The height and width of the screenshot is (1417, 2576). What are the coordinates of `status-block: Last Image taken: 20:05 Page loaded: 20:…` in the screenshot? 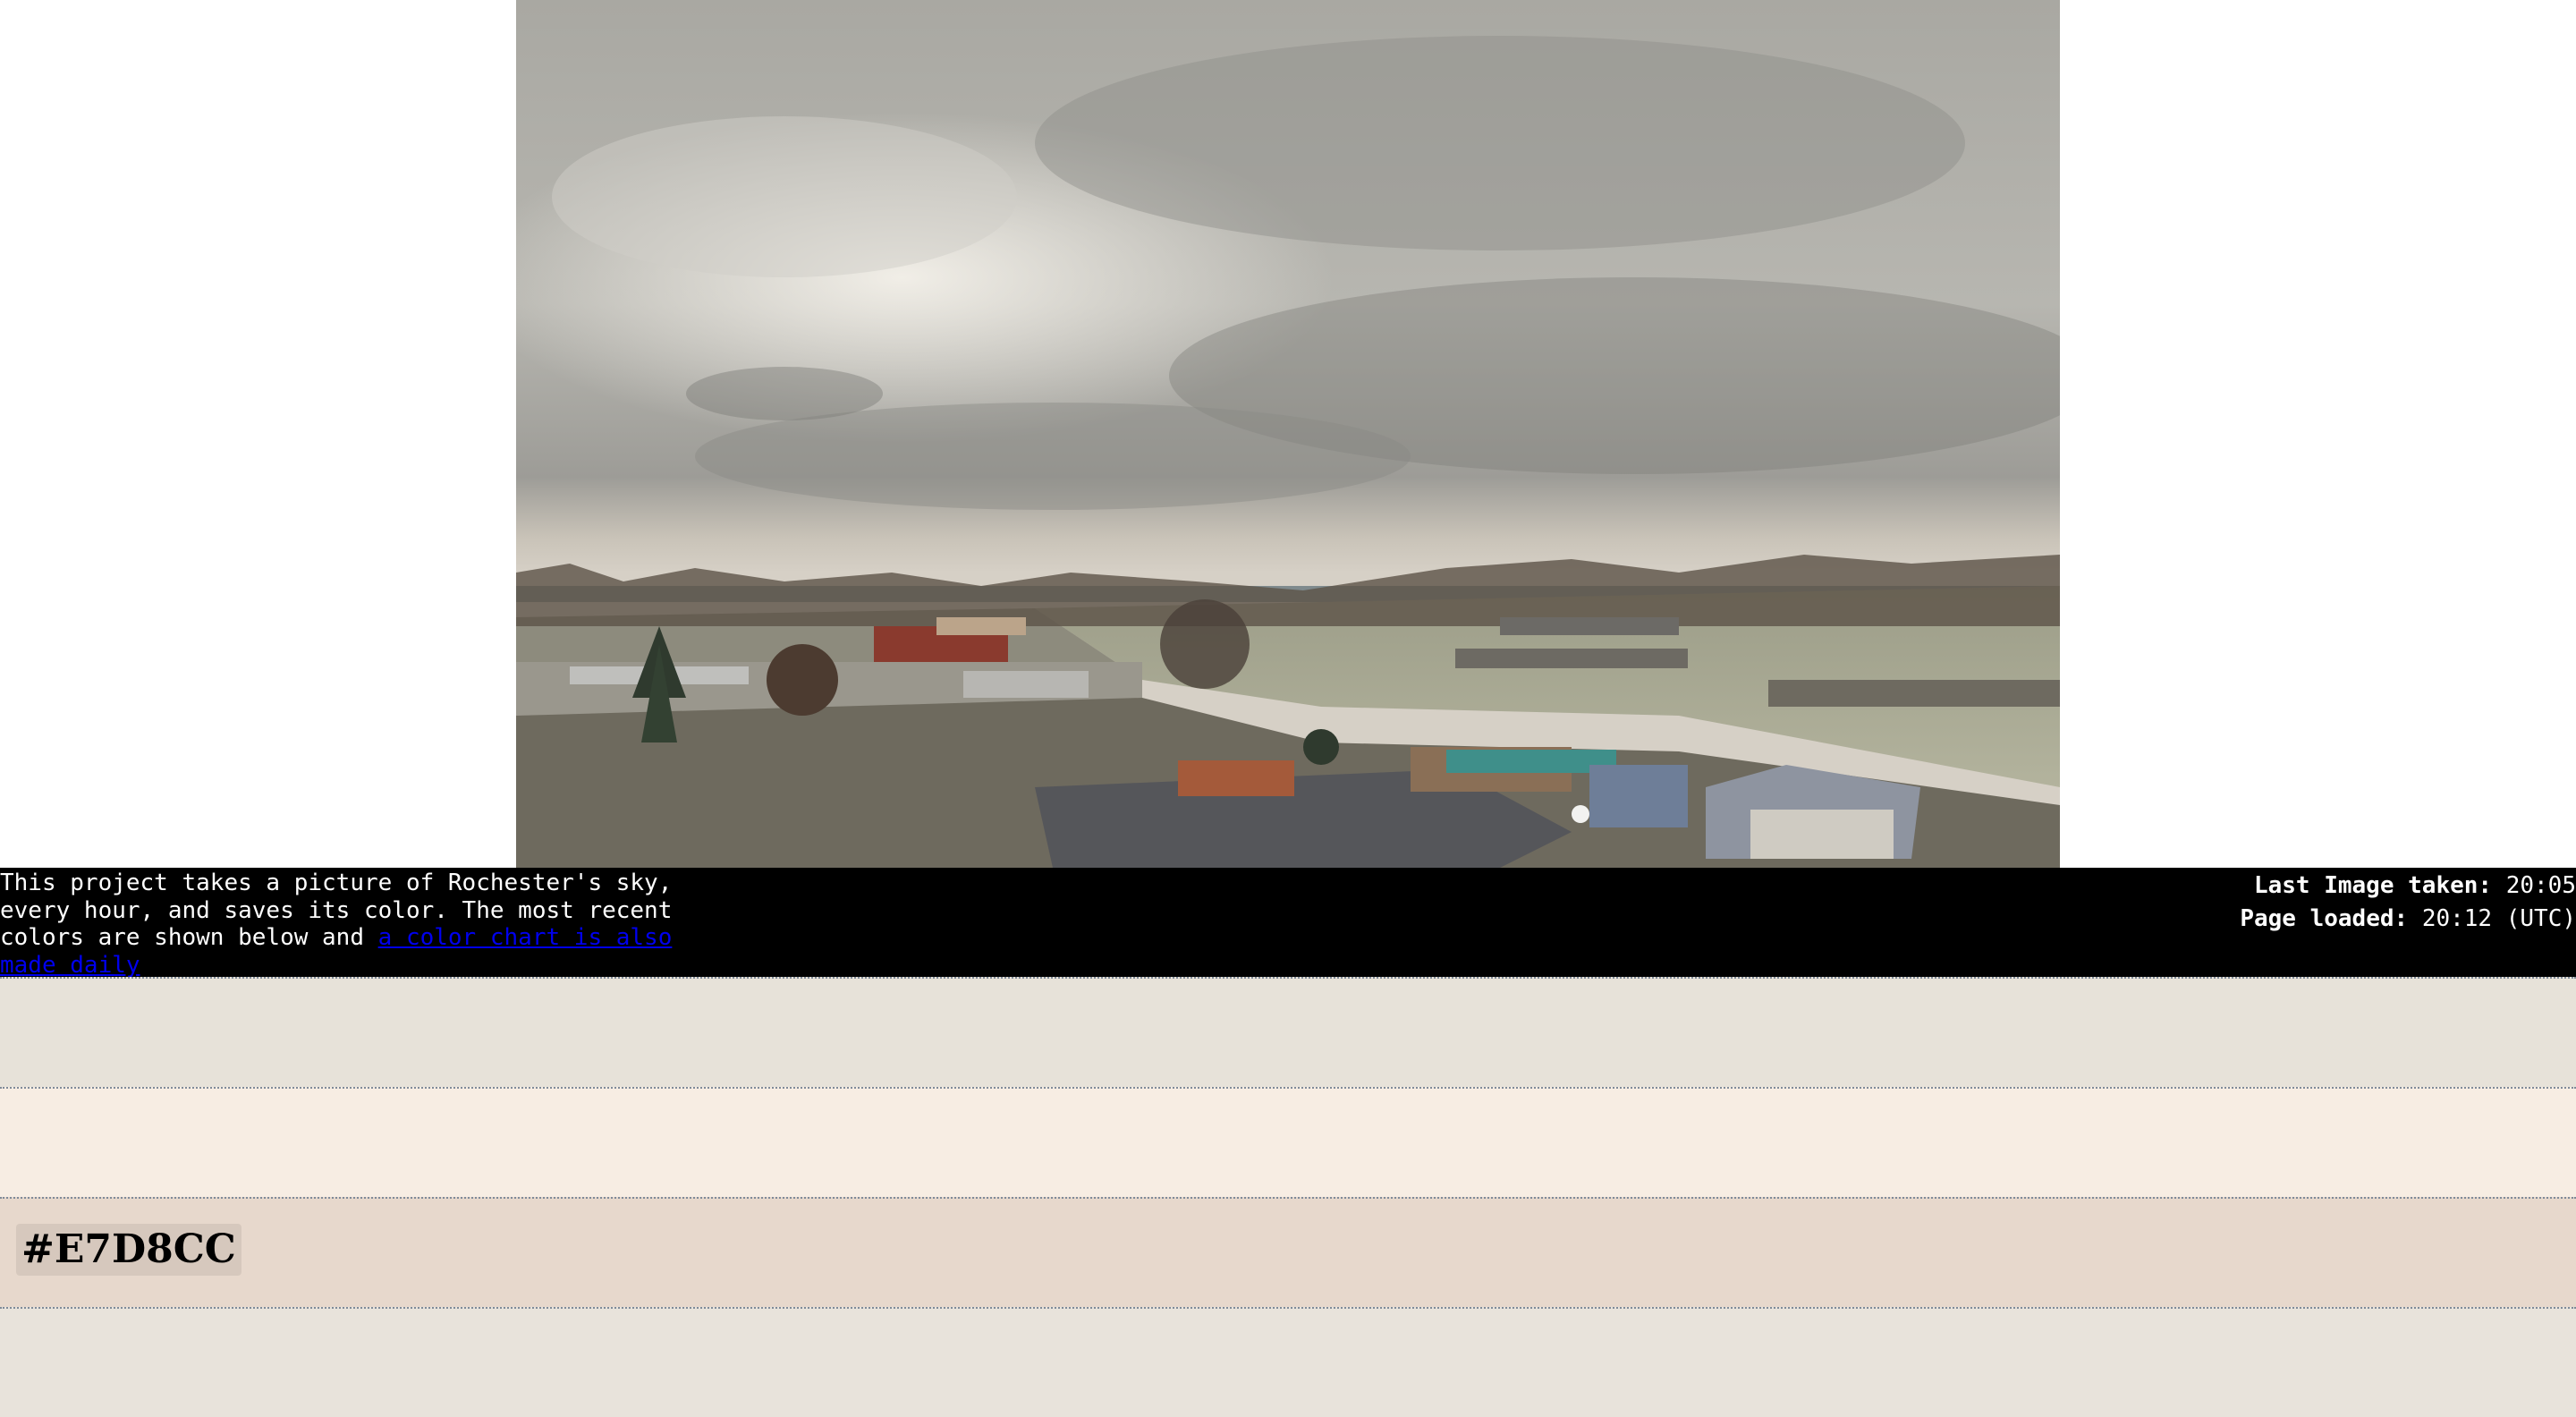 It's located at (2408, 903).